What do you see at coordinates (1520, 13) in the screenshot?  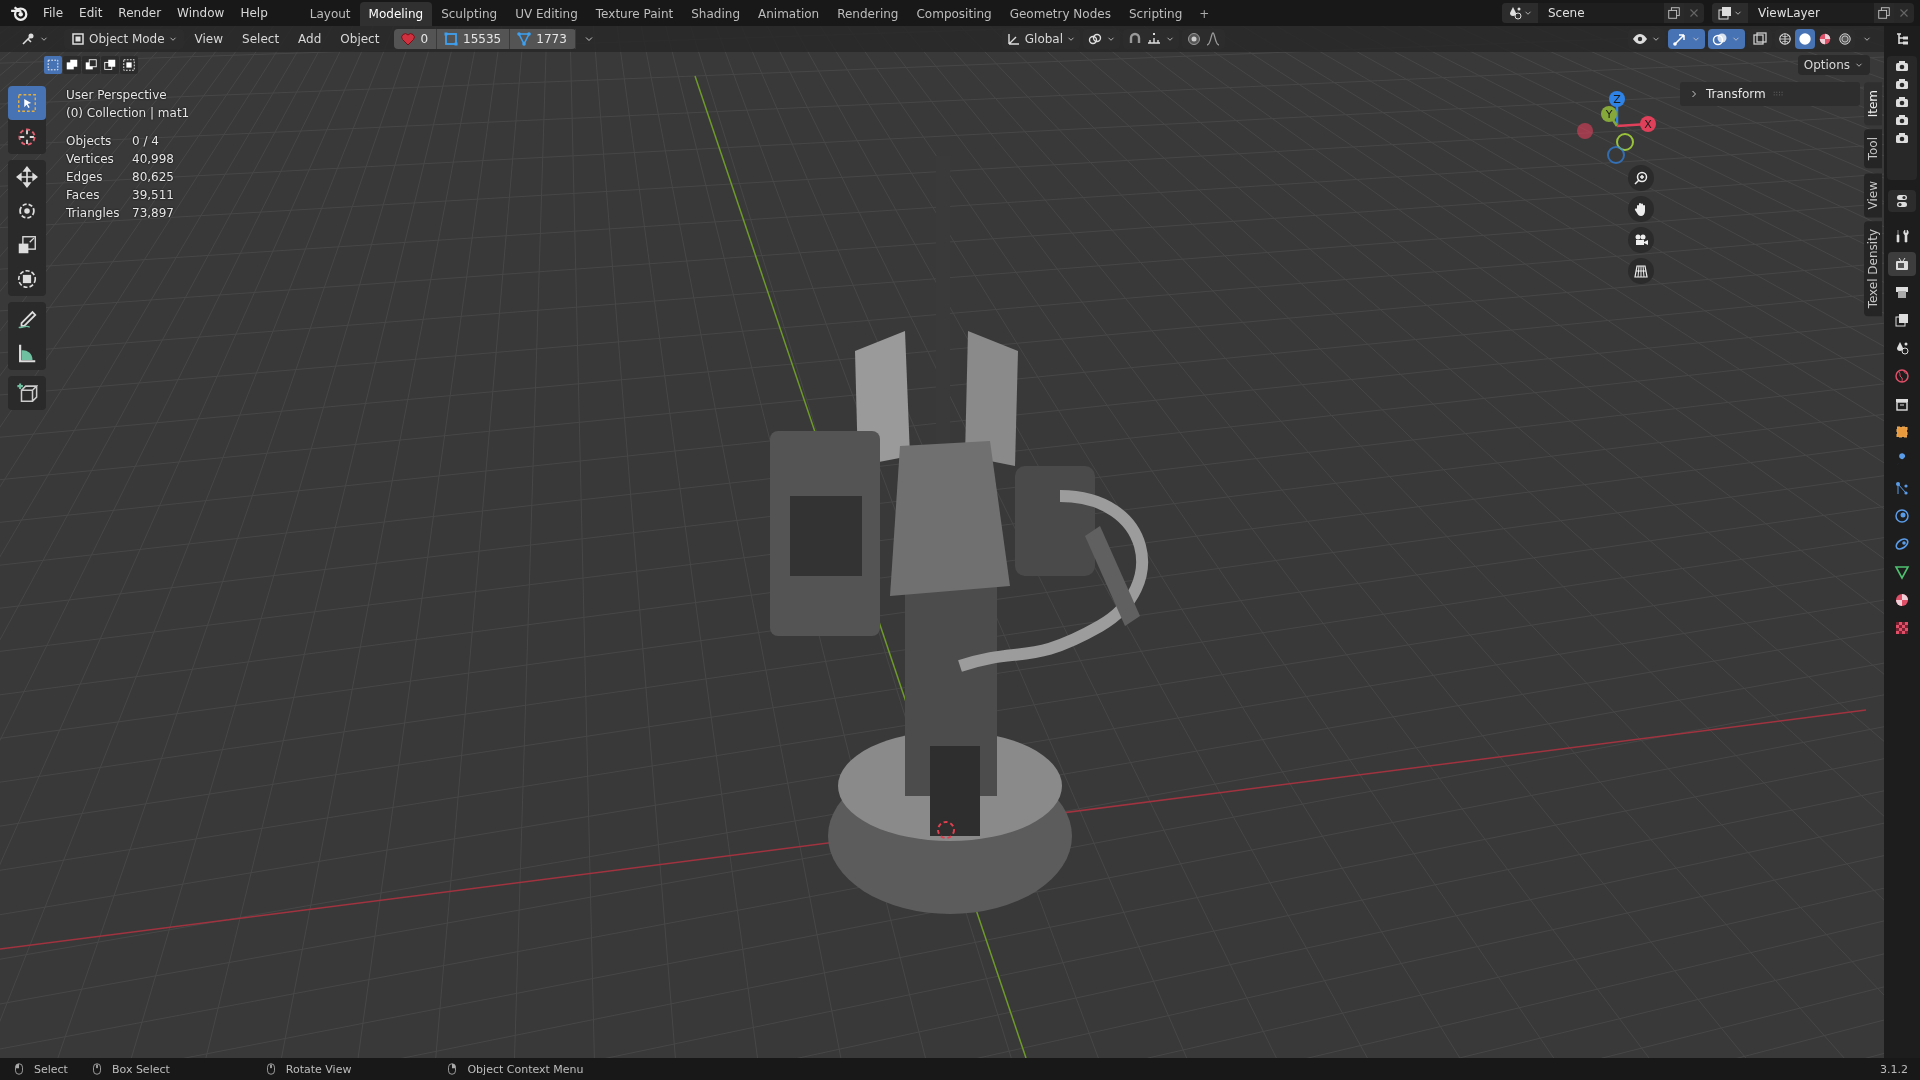 I see `scene-browse-button` at bounding box center [1520, 13].